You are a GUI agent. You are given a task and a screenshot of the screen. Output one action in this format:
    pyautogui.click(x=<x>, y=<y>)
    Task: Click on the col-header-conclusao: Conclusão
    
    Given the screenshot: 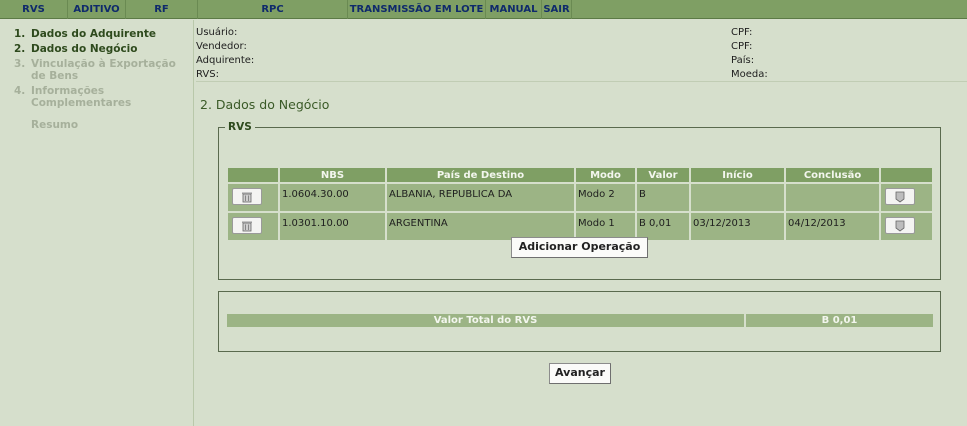 What is the action you would take?
    pyautogui.click(x=832, y=175)
    